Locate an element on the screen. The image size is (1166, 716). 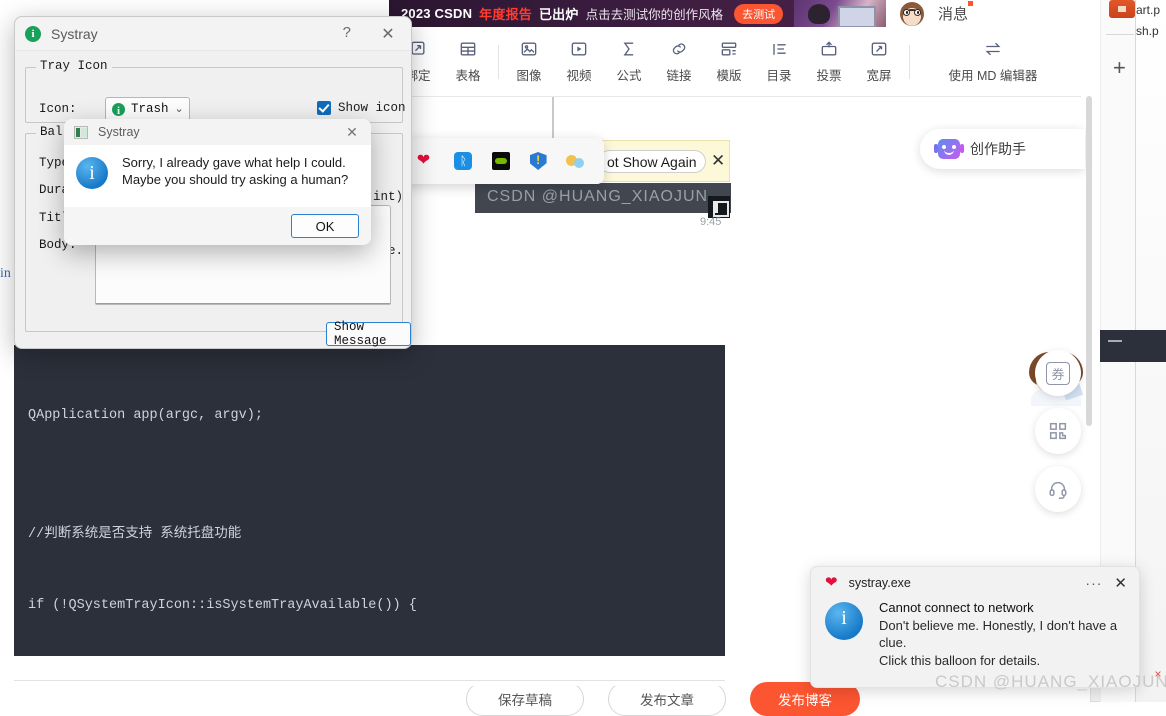
toolbar-label-link: 链接 is located at coordinates (679, 76).